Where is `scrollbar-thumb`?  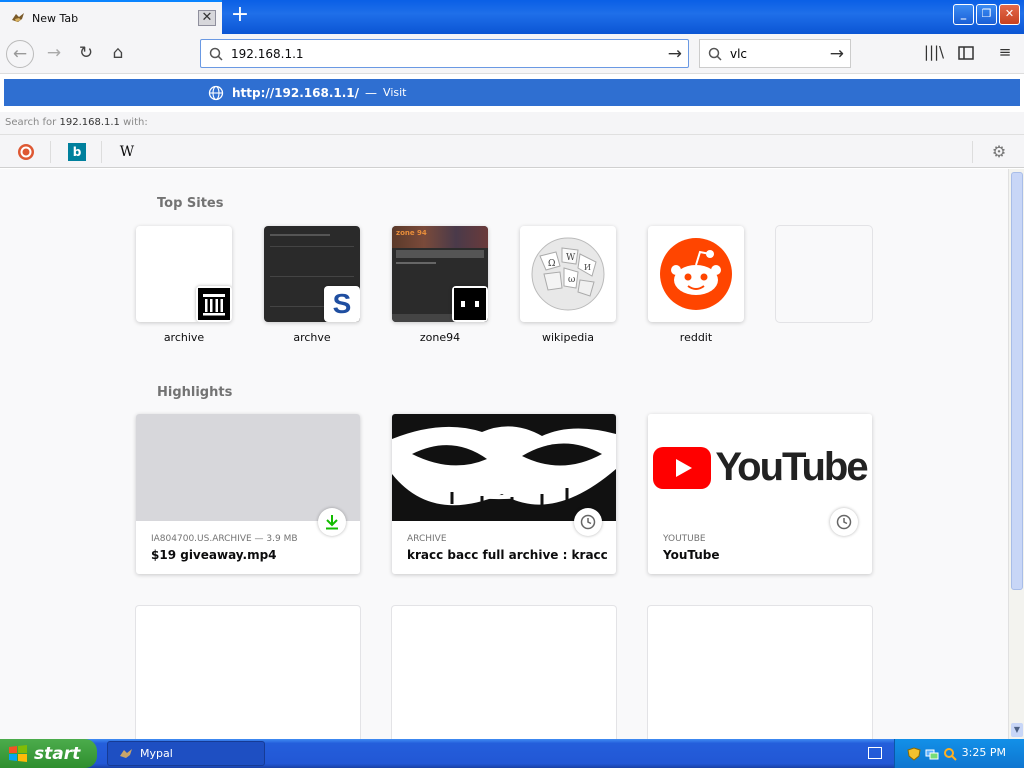
scrollbar-thumb is located at coordinates (1017, 381).